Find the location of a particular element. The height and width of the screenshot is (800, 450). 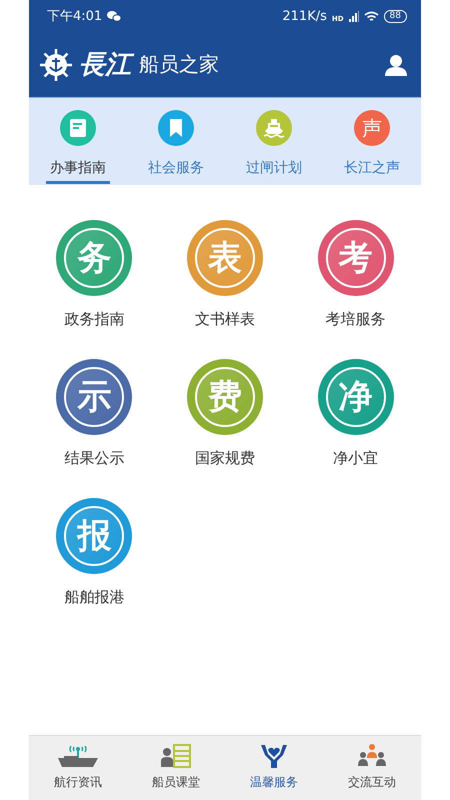

service-button: 费 is located at coordinates (224, 397).